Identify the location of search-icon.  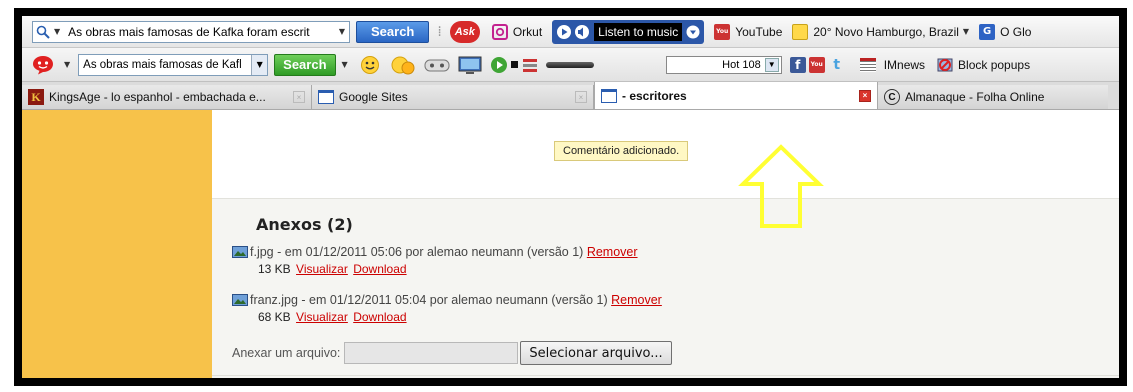
(41, 32).